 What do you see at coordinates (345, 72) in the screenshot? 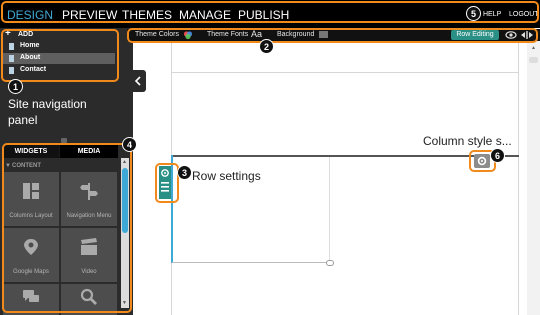
I see `page-guide-top` at bounding box center [345, 72].